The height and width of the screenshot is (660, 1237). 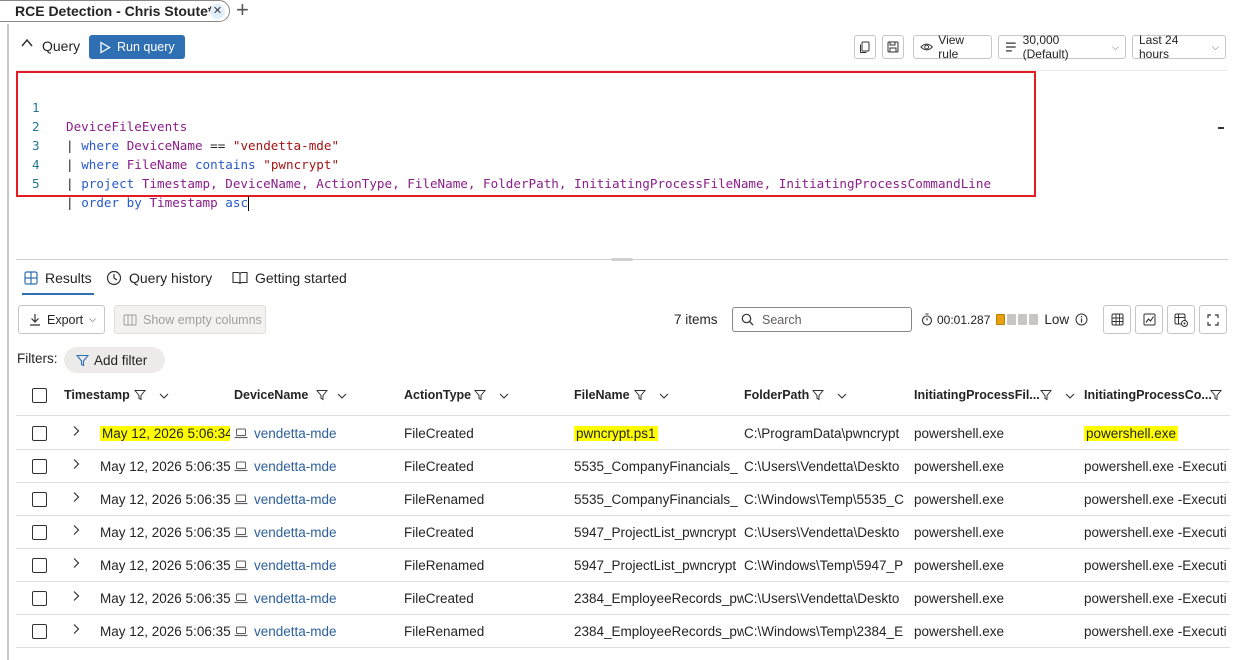 What do you see at coordinates (1179, 47) in the screenshot?
I see `time-range-dropdown: Last 24 hours ⌵` at bounding box center [1179, 47].